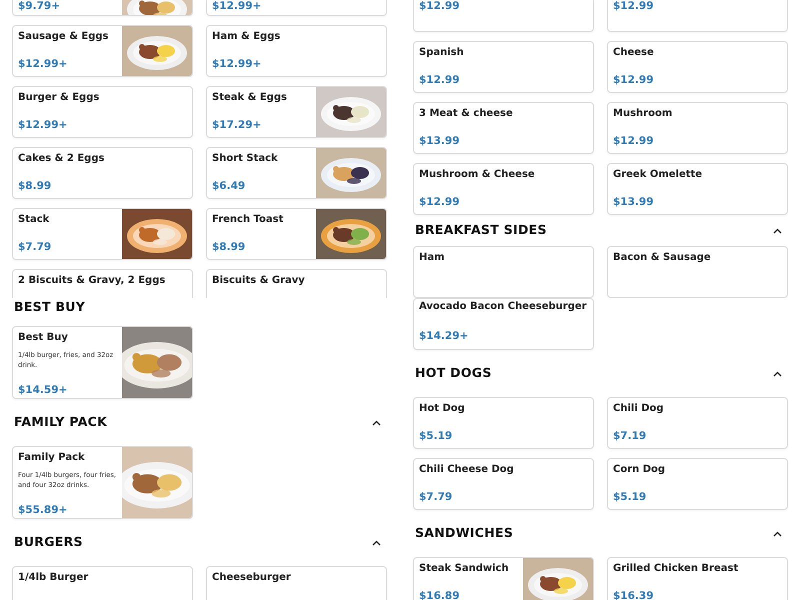  Describe the element at coordinates (697, 272) in the screenshot. I see `menu-item-card: Bacon & Sausage` at that location.